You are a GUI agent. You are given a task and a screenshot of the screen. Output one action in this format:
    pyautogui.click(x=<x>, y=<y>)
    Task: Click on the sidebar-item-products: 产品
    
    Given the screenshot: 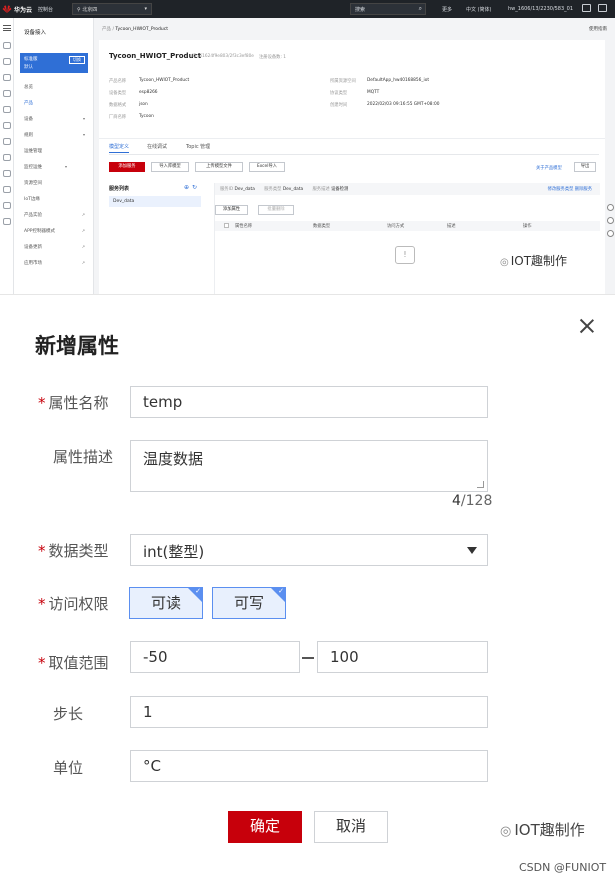 What is the action you would take?
    pyautogui.click(x=28, y=103)
    